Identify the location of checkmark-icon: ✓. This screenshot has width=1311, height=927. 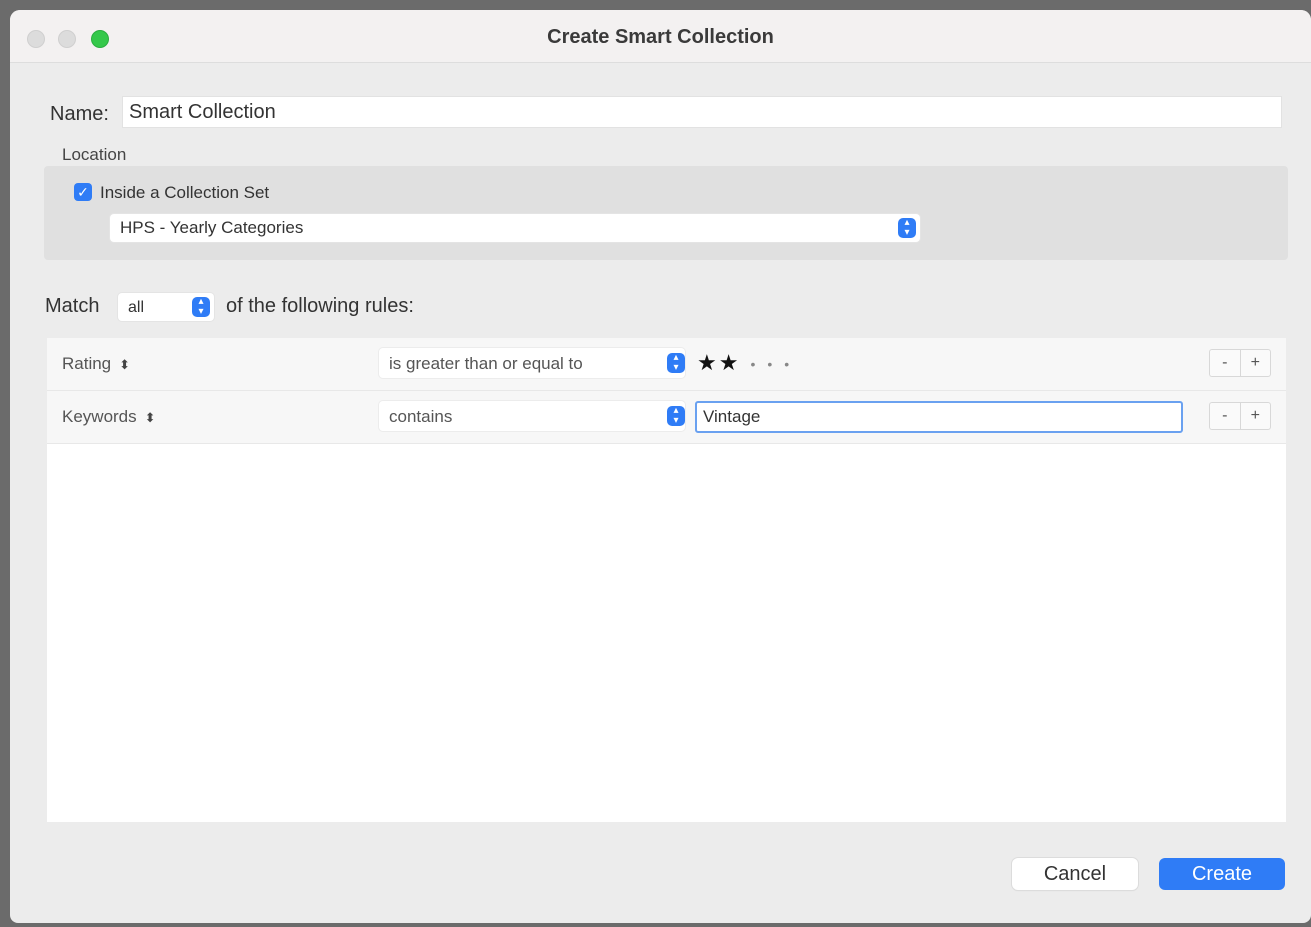
(83, 192).